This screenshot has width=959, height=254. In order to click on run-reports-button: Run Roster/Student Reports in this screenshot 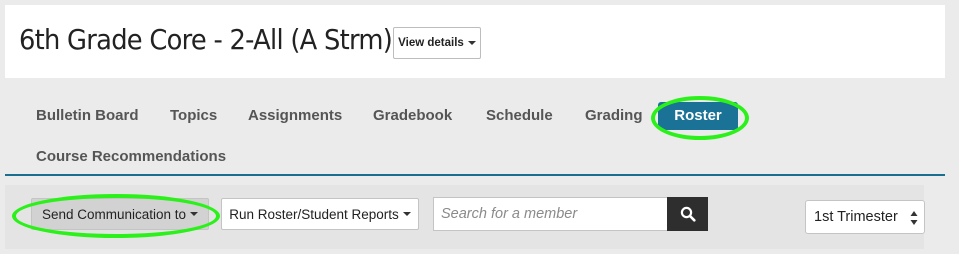, I will do `click(320, 214)`.